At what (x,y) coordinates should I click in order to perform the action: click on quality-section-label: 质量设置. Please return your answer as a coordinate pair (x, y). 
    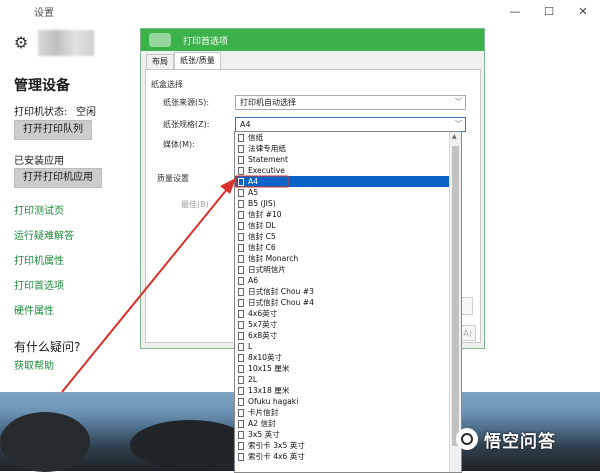
    Looking at the image, I should click on (173, 178).